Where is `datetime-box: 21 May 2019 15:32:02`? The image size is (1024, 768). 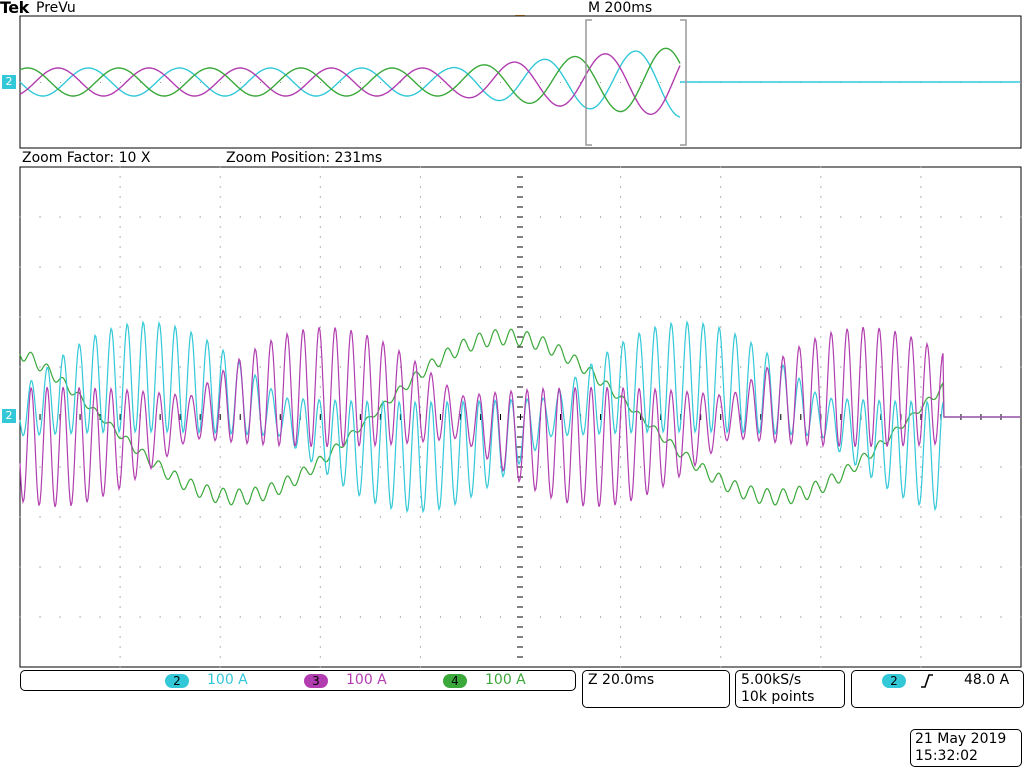 datetime-box: 21 May 2019 15:32:02 is located at coordinates (966, 748).